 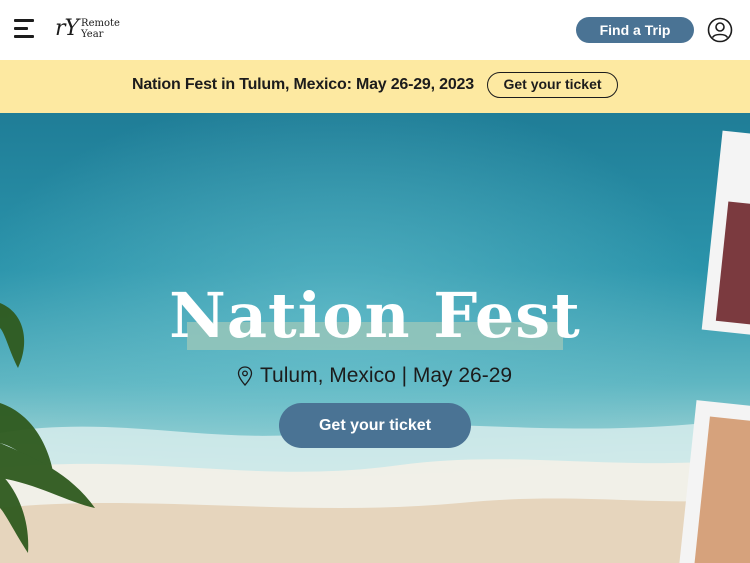 What do you see at coordinates (100, 23) in the screenshot?
I see `logo-word-remote: Remote` at bounding box center [100, 23].